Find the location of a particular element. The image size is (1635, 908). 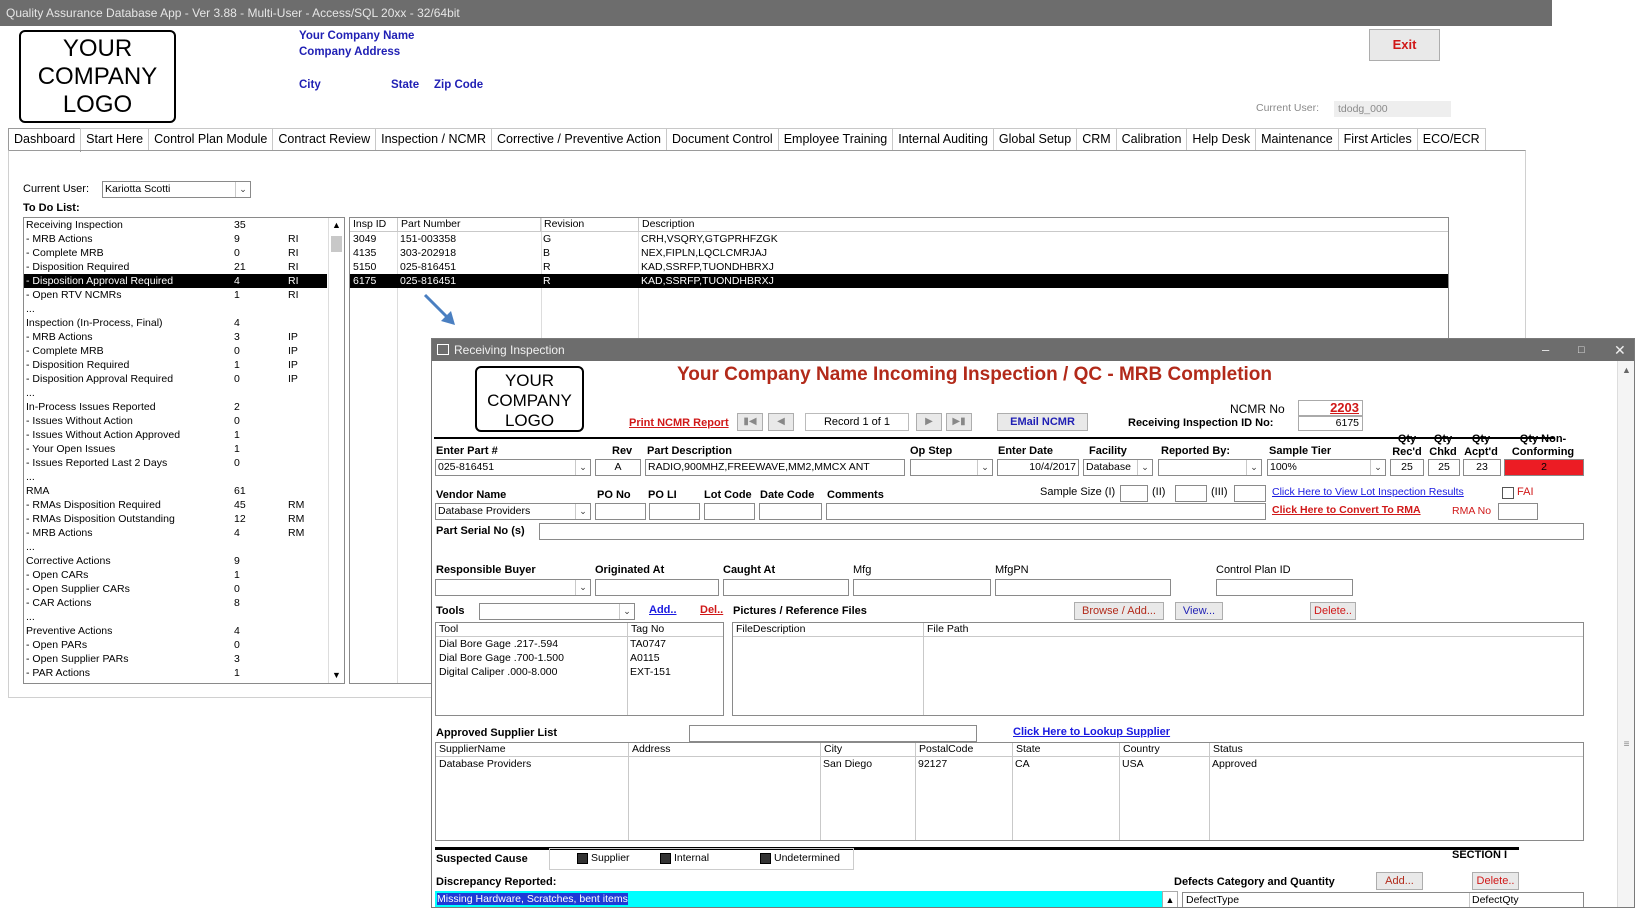

list-item: - RMAs Disposition Outstanding 12 RM is located at coordinates (184, 519).